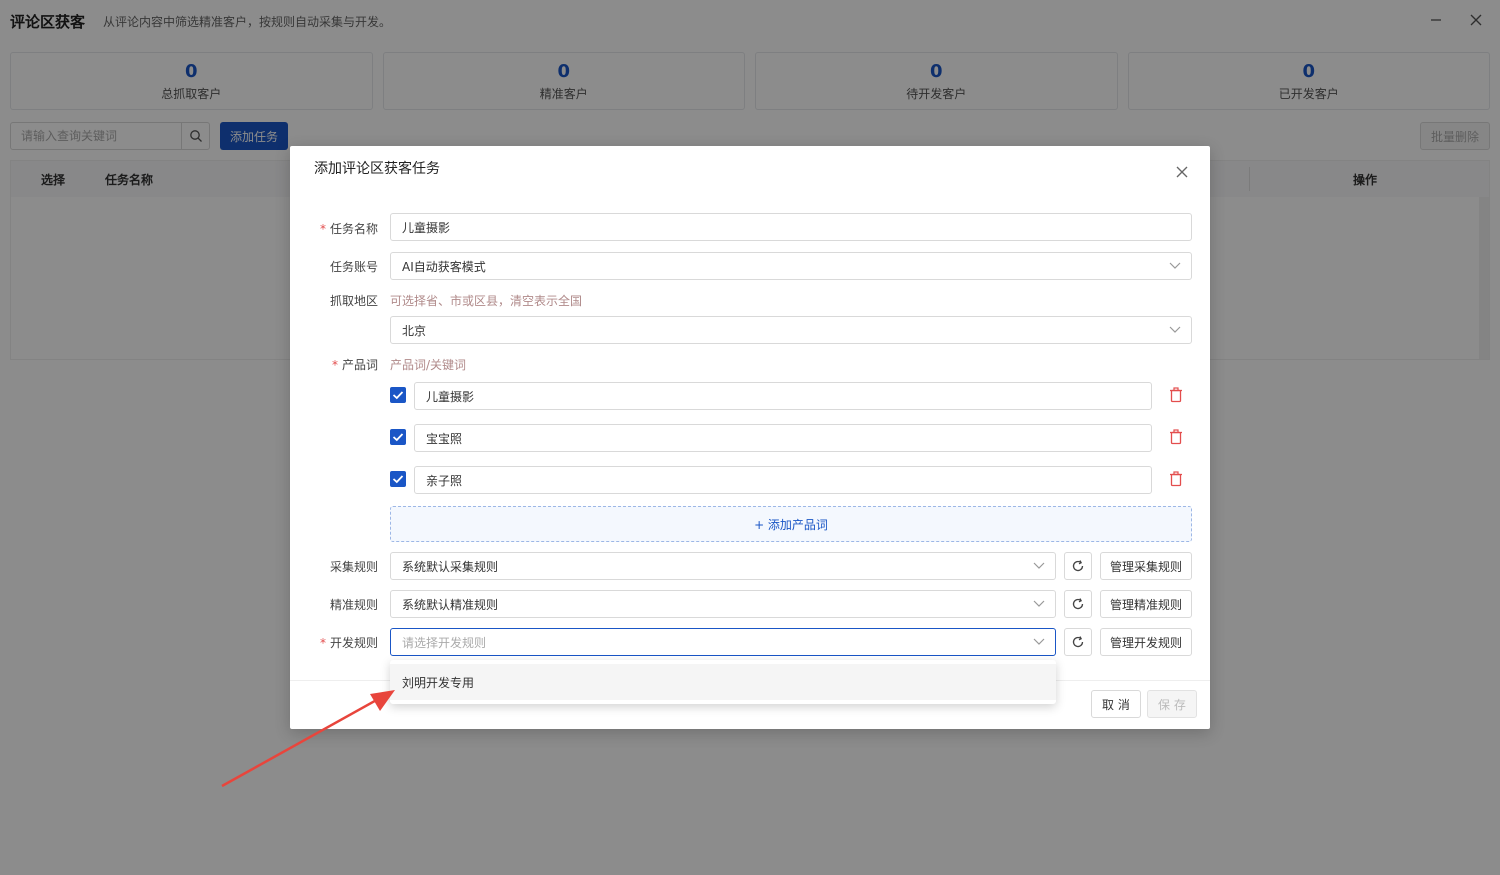  I want to click on cancel-button: 取 消, so click(1116, 704).